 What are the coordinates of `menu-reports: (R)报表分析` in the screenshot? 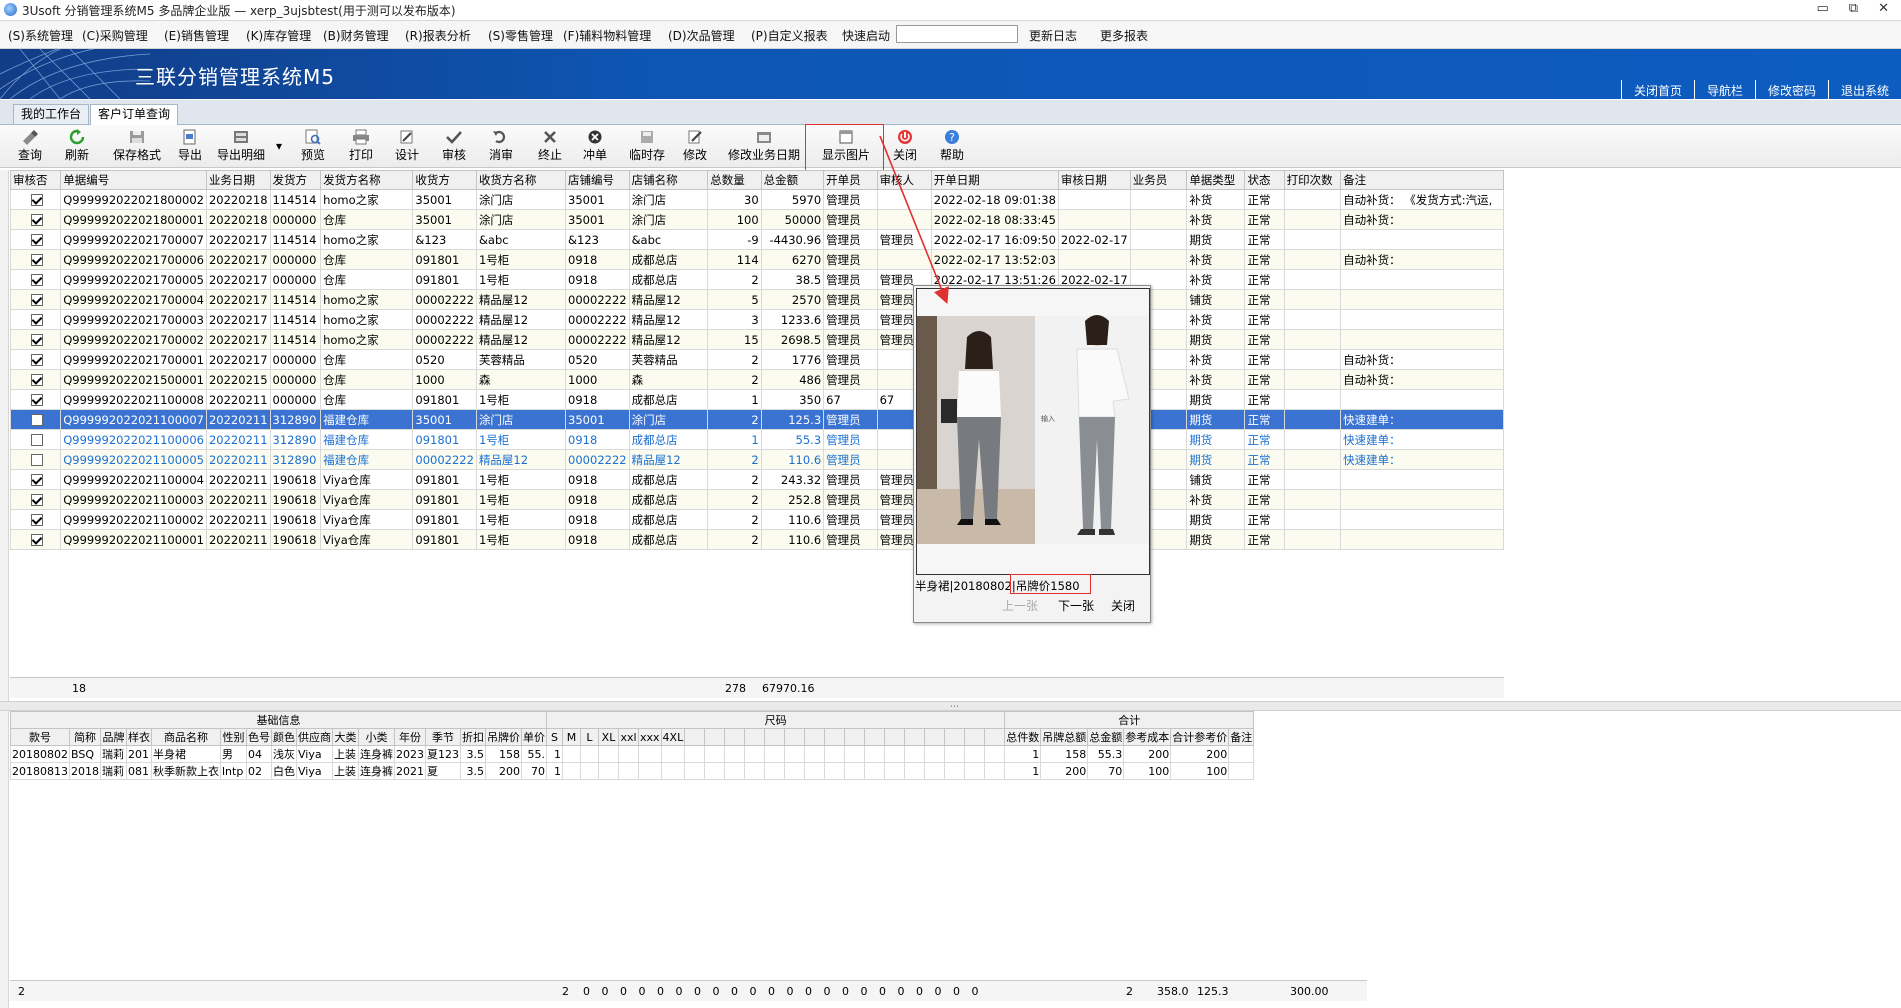 It's located at (438, 35).